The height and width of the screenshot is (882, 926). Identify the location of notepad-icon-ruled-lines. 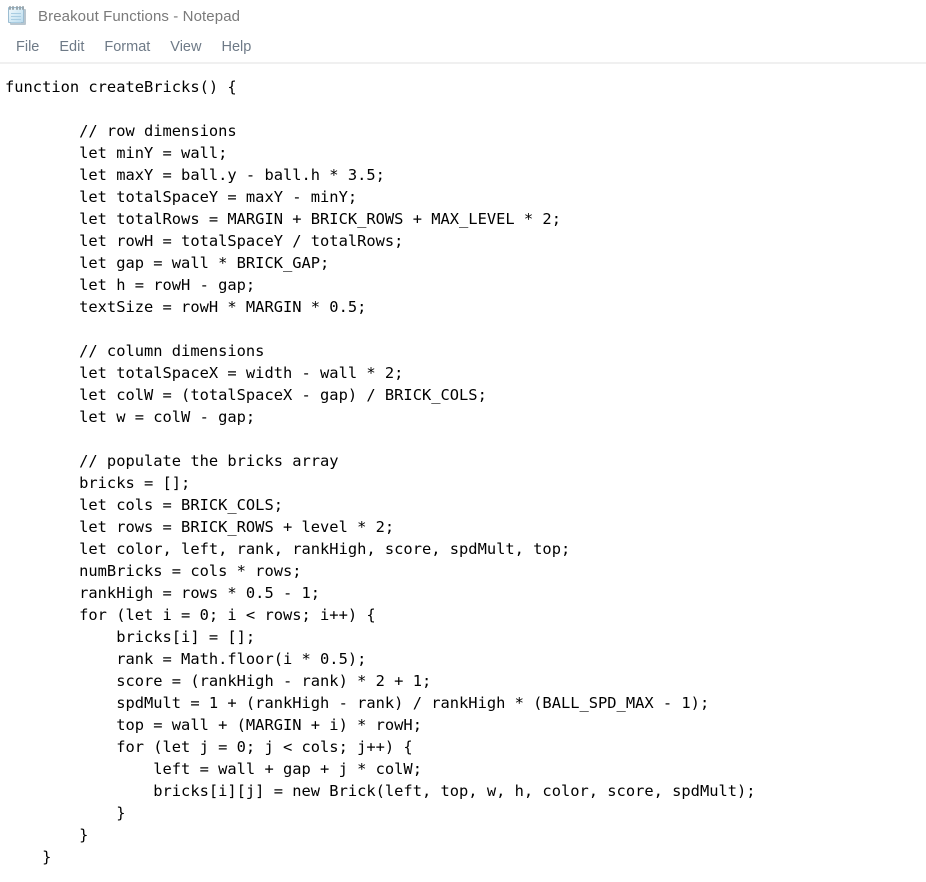
(16, 19).